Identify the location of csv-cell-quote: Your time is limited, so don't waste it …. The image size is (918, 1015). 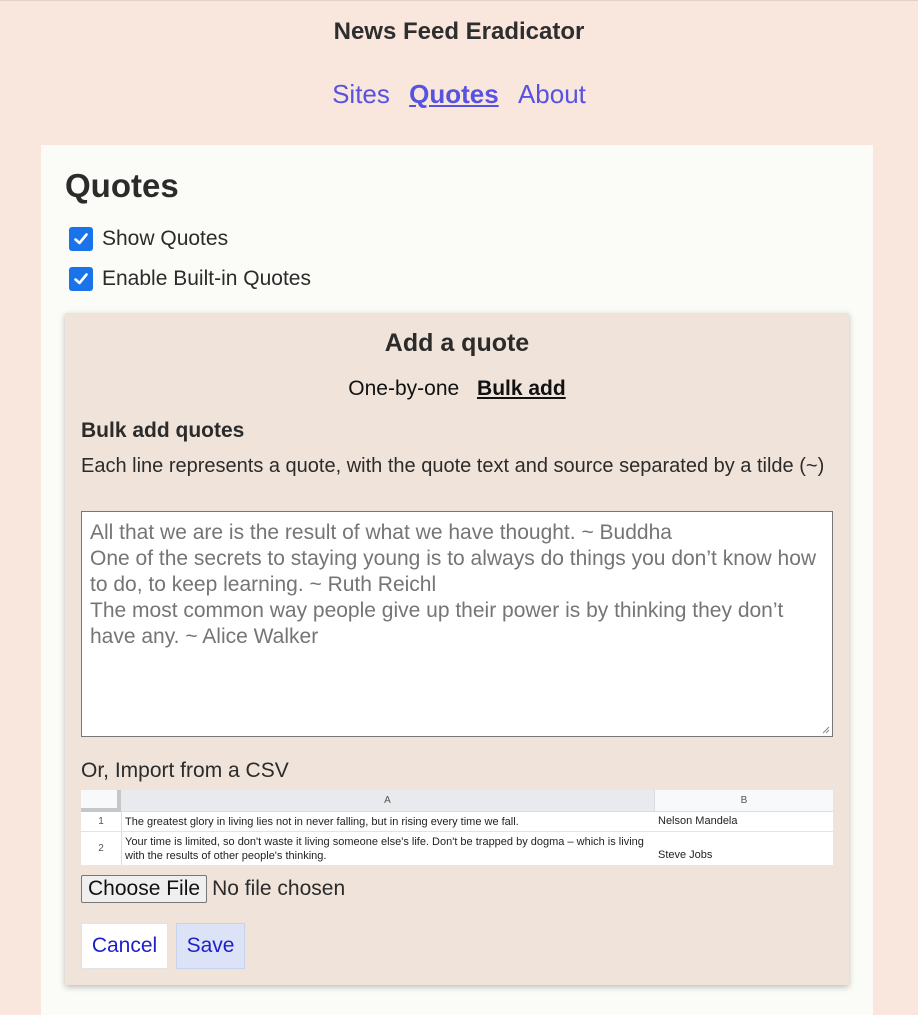
(384, 849).